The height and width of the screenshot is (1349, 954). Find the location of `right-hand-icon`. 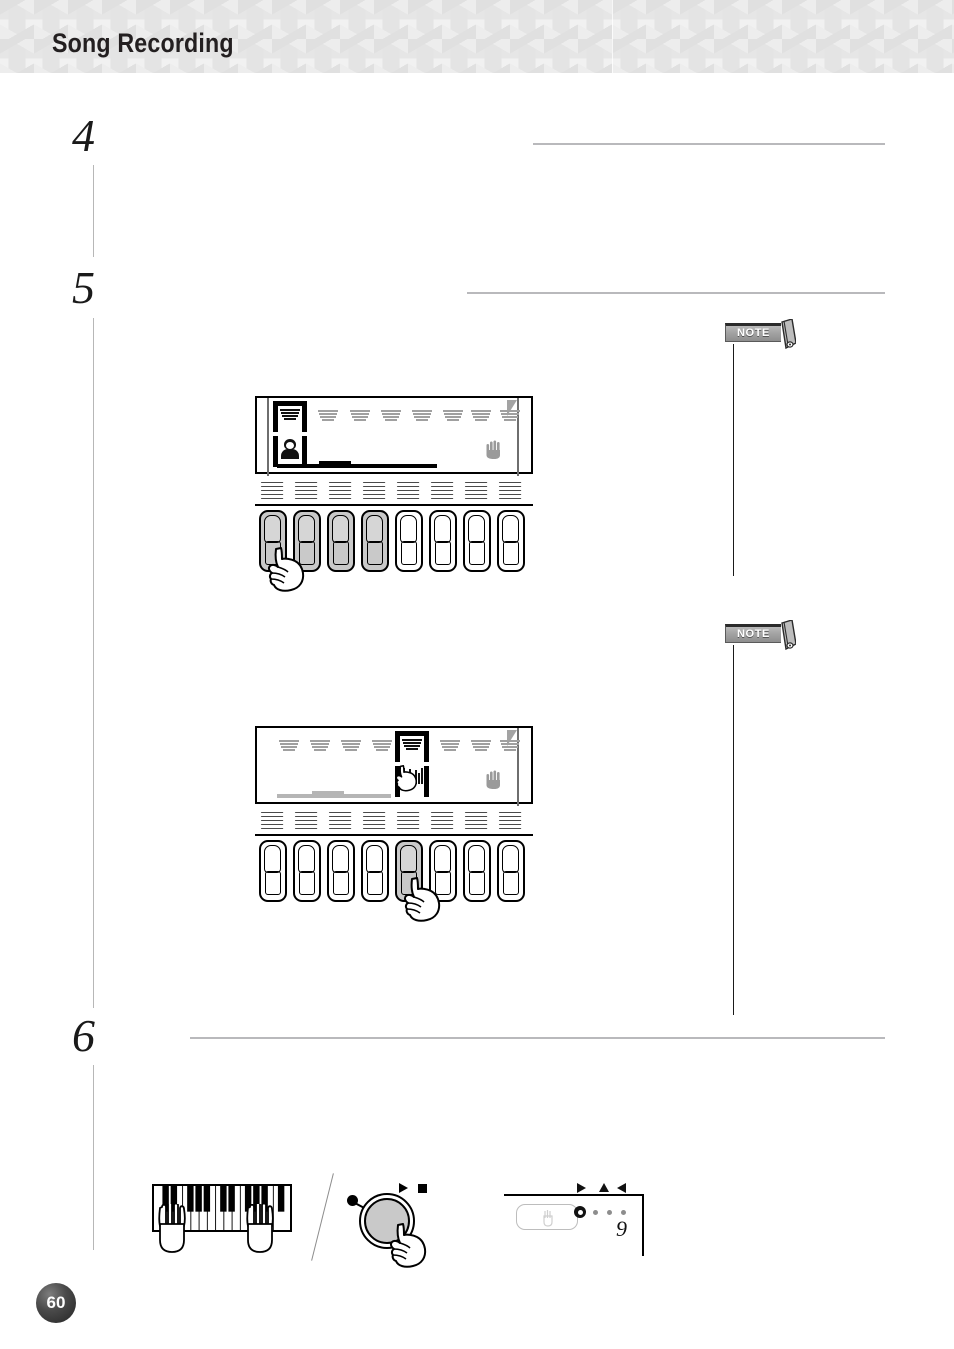

right-hand-icon is located at coordinates (260, 1228).